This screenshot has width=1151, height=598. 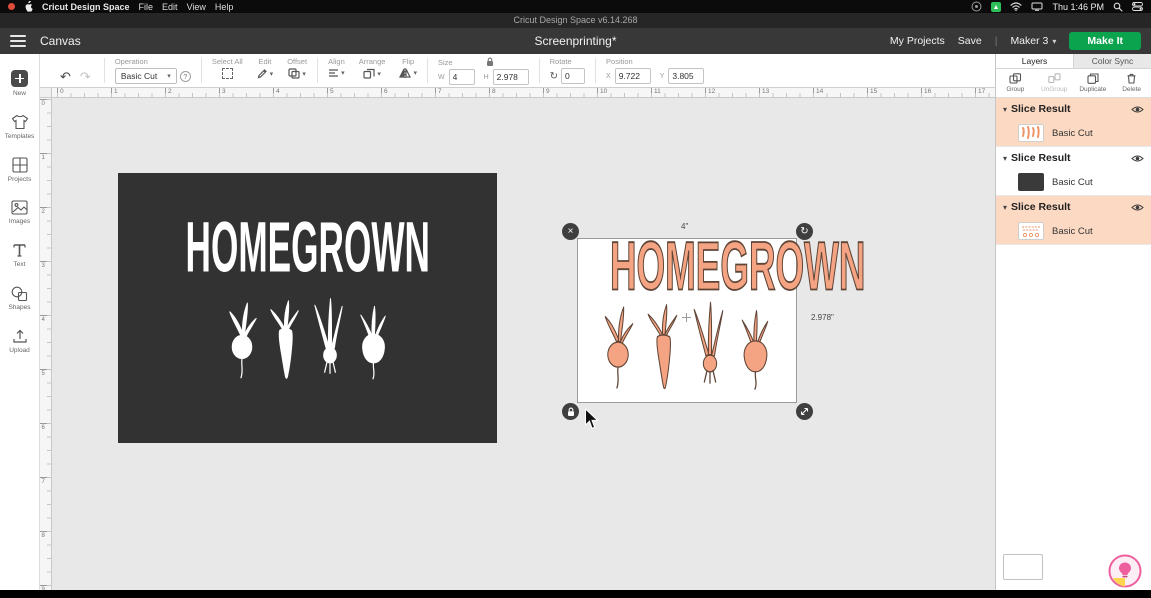 What do you see at coordinates (196, 7) in the screenshot?
I see `menu-view: View` at bounding box center [196, 7].